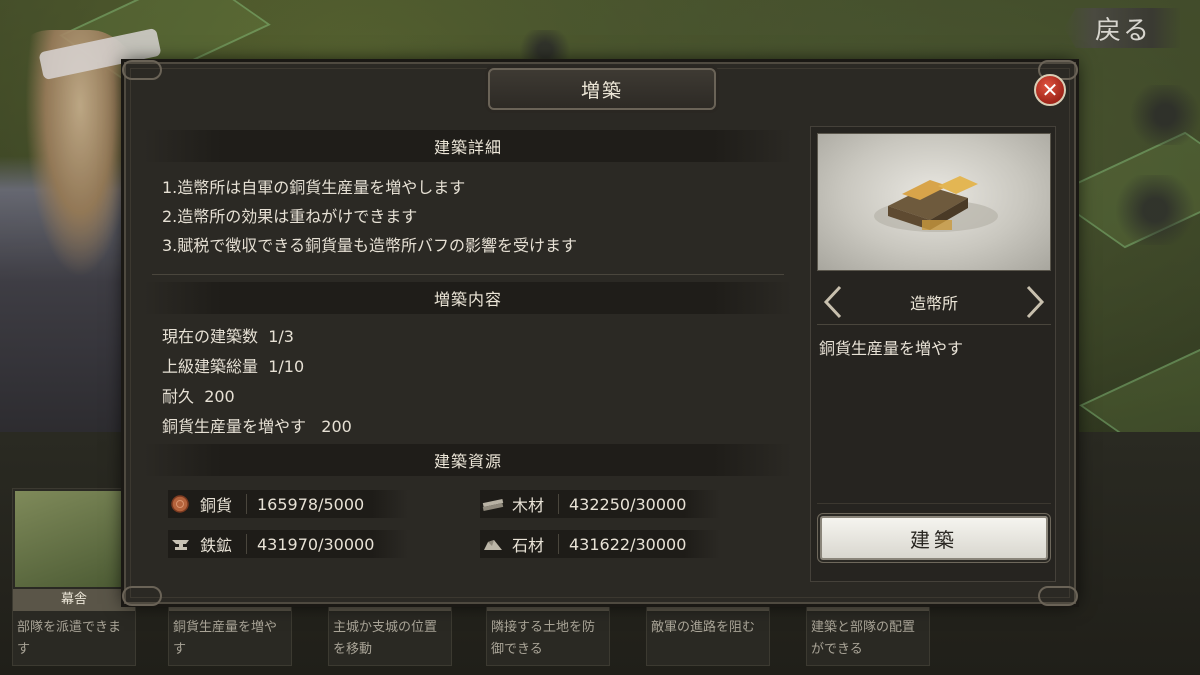 Image resolution: width=1200 pixels, height=675 pixels. Describe the element at coordinates (934, 202) in the screenshot. I see `building-preview-image` at that location.